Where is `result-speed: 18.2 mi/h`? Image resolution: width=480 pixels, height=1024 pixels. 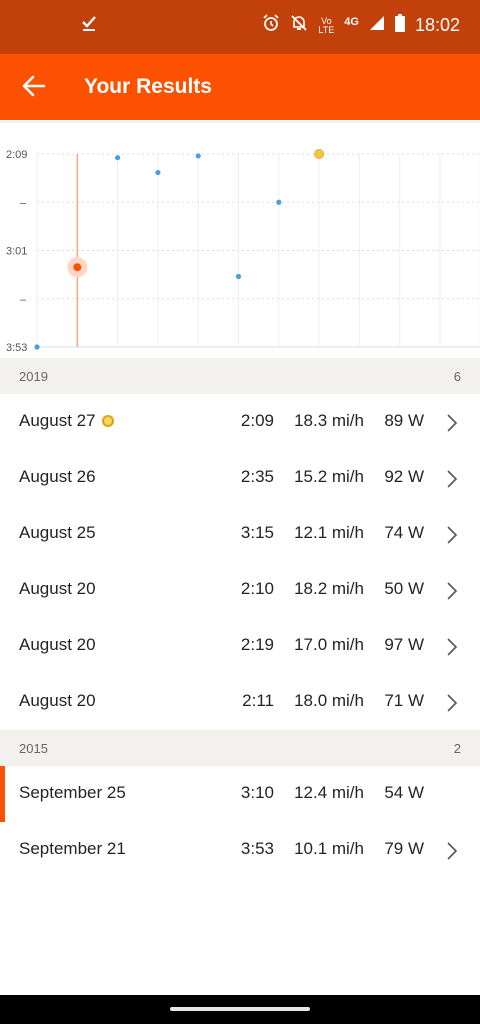 result-speed: 18.2 mi/h is located at coordinates (329, 588).